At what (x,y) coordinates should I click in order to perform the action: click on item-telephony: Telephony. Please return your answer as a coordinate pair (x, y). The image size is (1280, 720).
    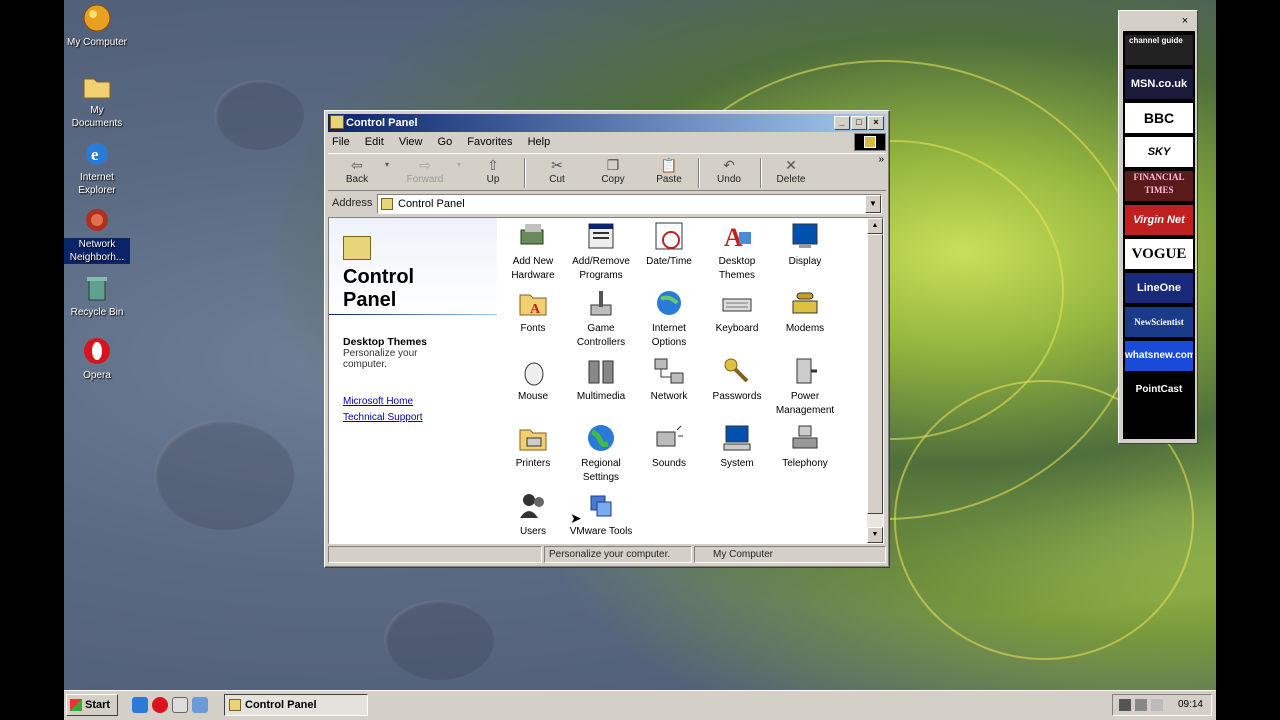
    Looking at the image, I should click on (805, 445).